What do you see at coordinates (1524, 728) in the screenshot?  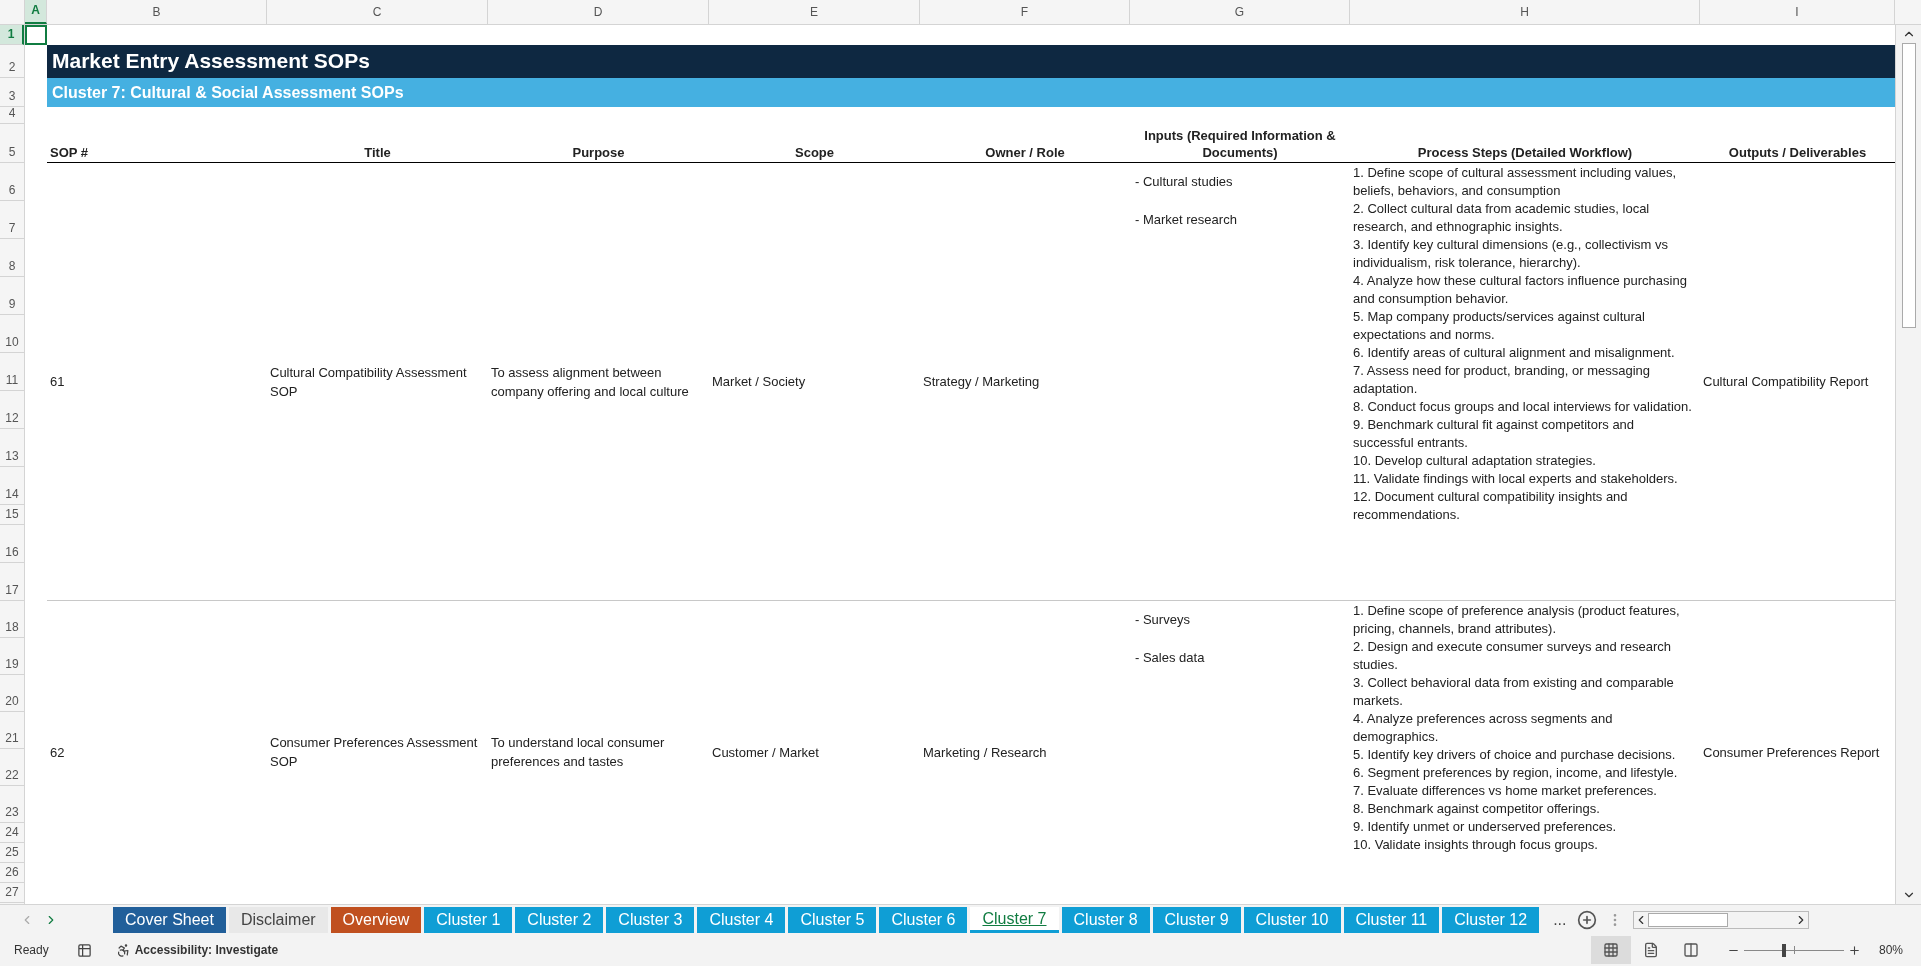 I see `process-step: 4. Analyze preferences across segments and demographics.` at bounding box center [1524, 728].